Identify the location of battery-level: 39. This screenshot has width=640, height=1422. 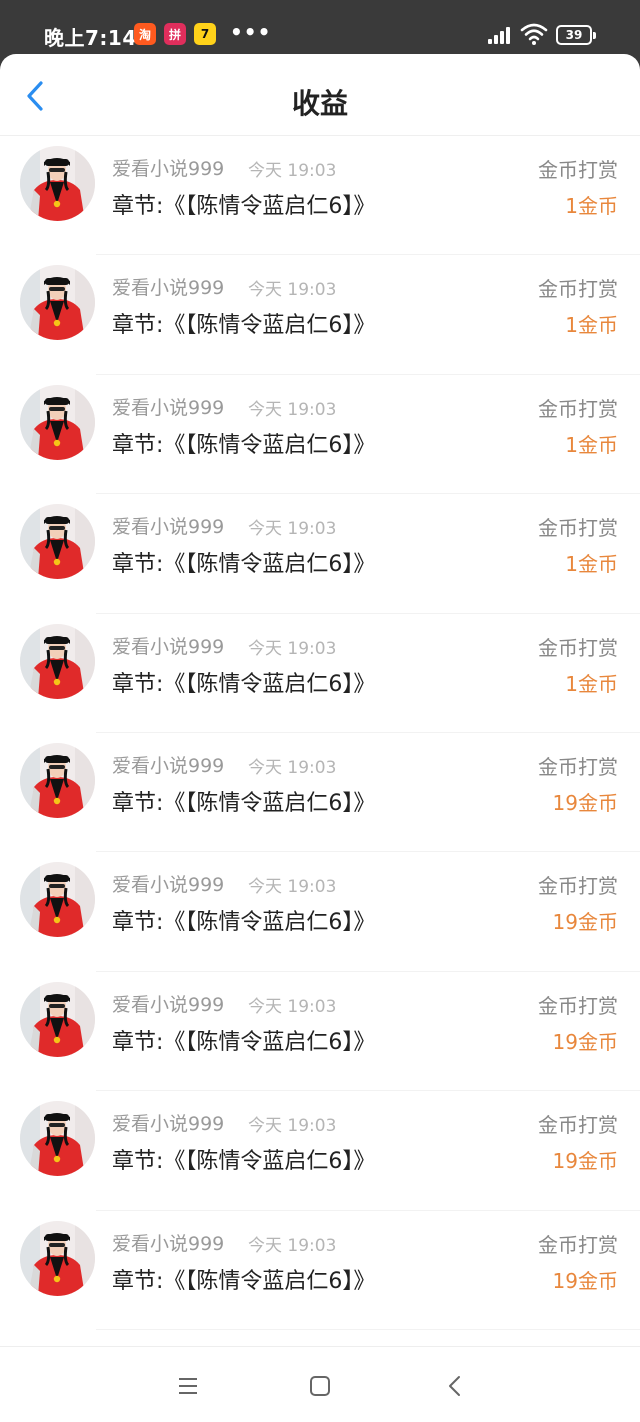
(574, 35).